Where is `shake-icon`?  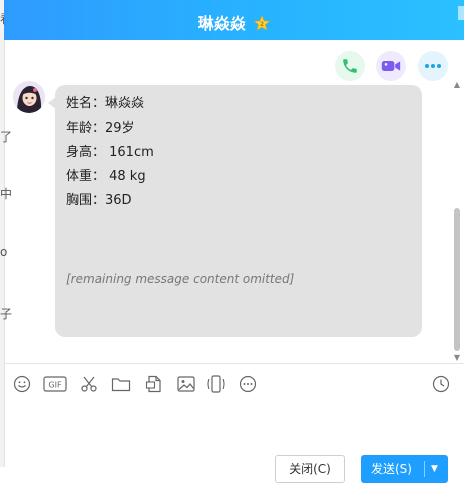 shake-icon is located at coordinates (216, 384).